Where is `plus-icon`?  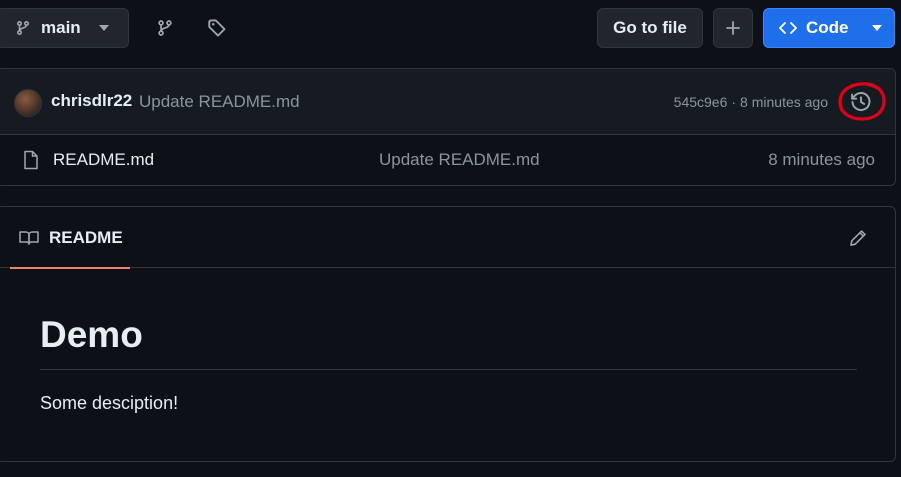 plus-icon is located at coordinates (733, 28).